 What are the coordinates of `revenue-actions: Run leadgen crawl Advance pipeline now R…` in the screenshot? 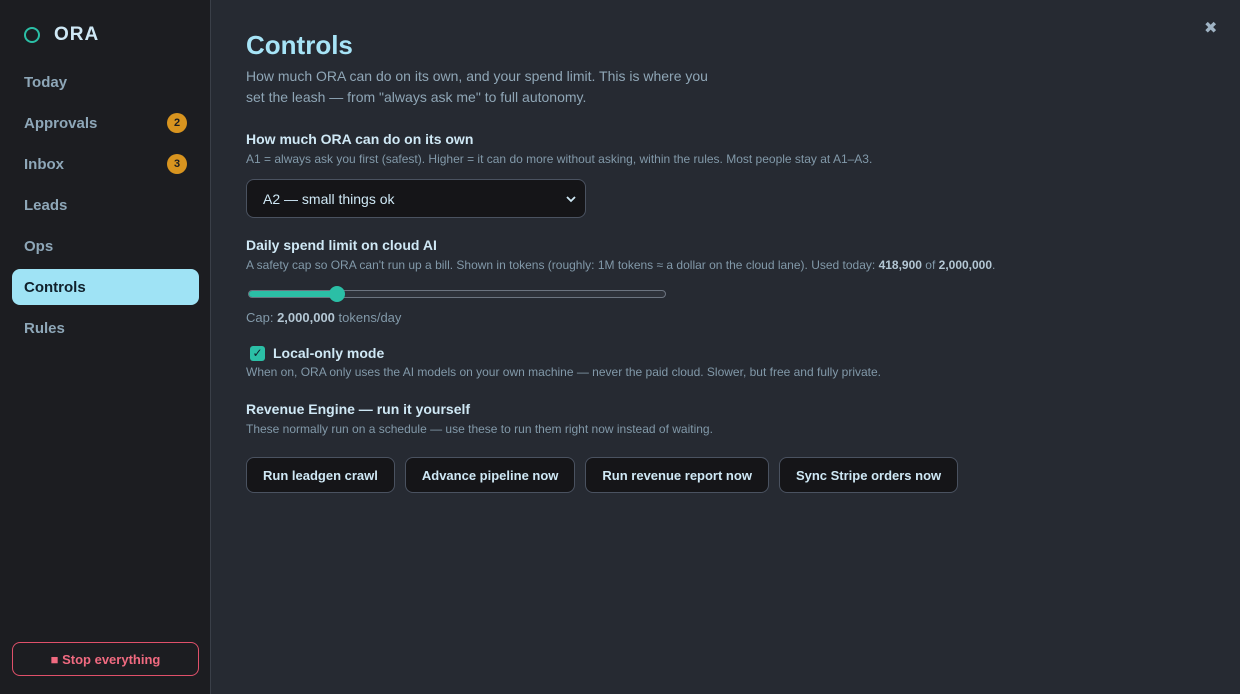 It's located at (716, 475).